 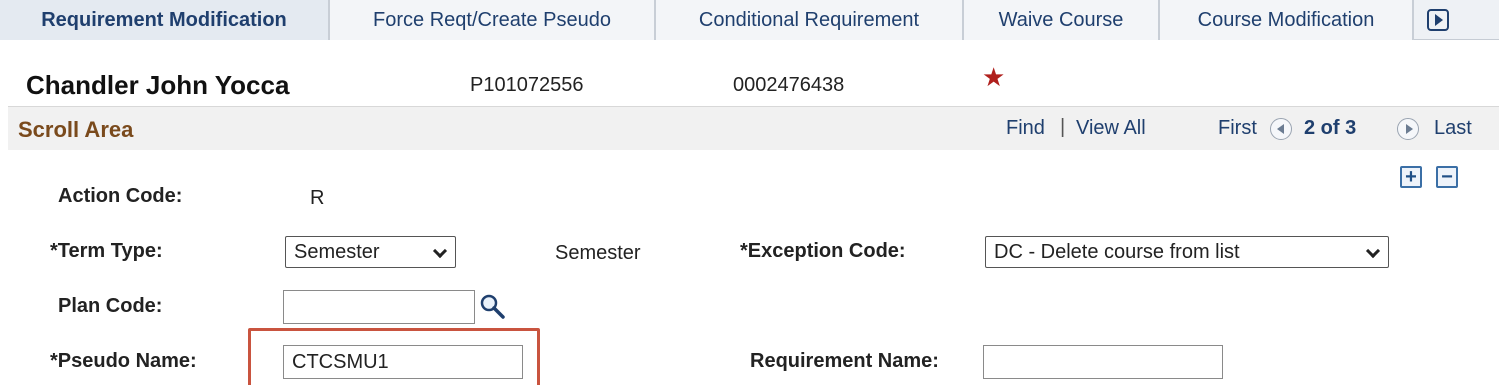 What do you see at coordinates (1287, 20) in the screenshot?
I see `tab-course-modification: Course Modification` at bounding box center [1287, 20].